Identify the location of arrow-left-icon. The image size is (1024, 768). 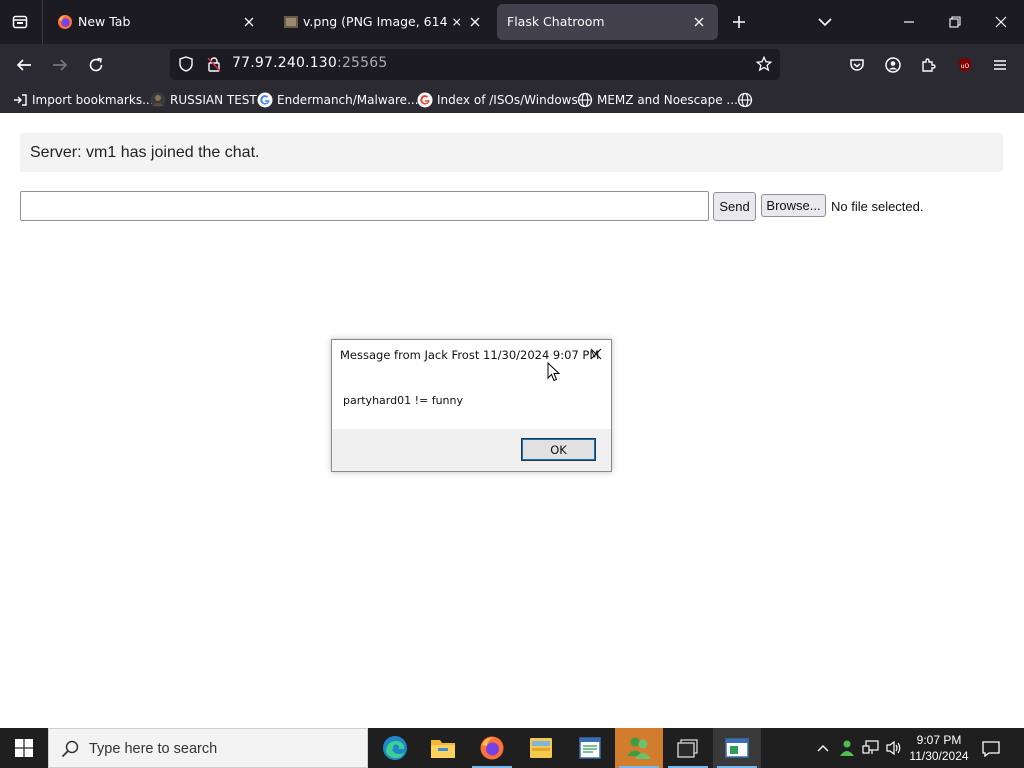
(23, 65).